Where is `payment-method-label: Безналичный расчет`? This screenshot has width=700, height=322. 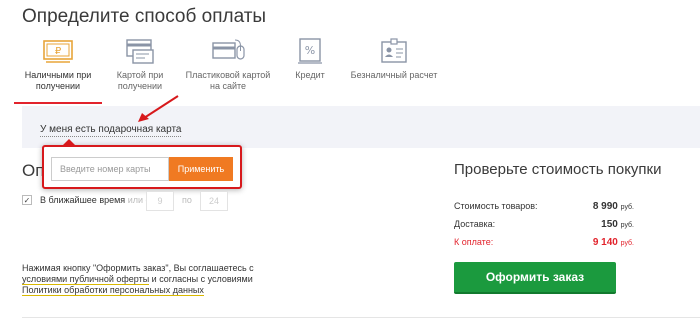
payment-method-label: Безналичный расчет is located at coordinates (394, 75).